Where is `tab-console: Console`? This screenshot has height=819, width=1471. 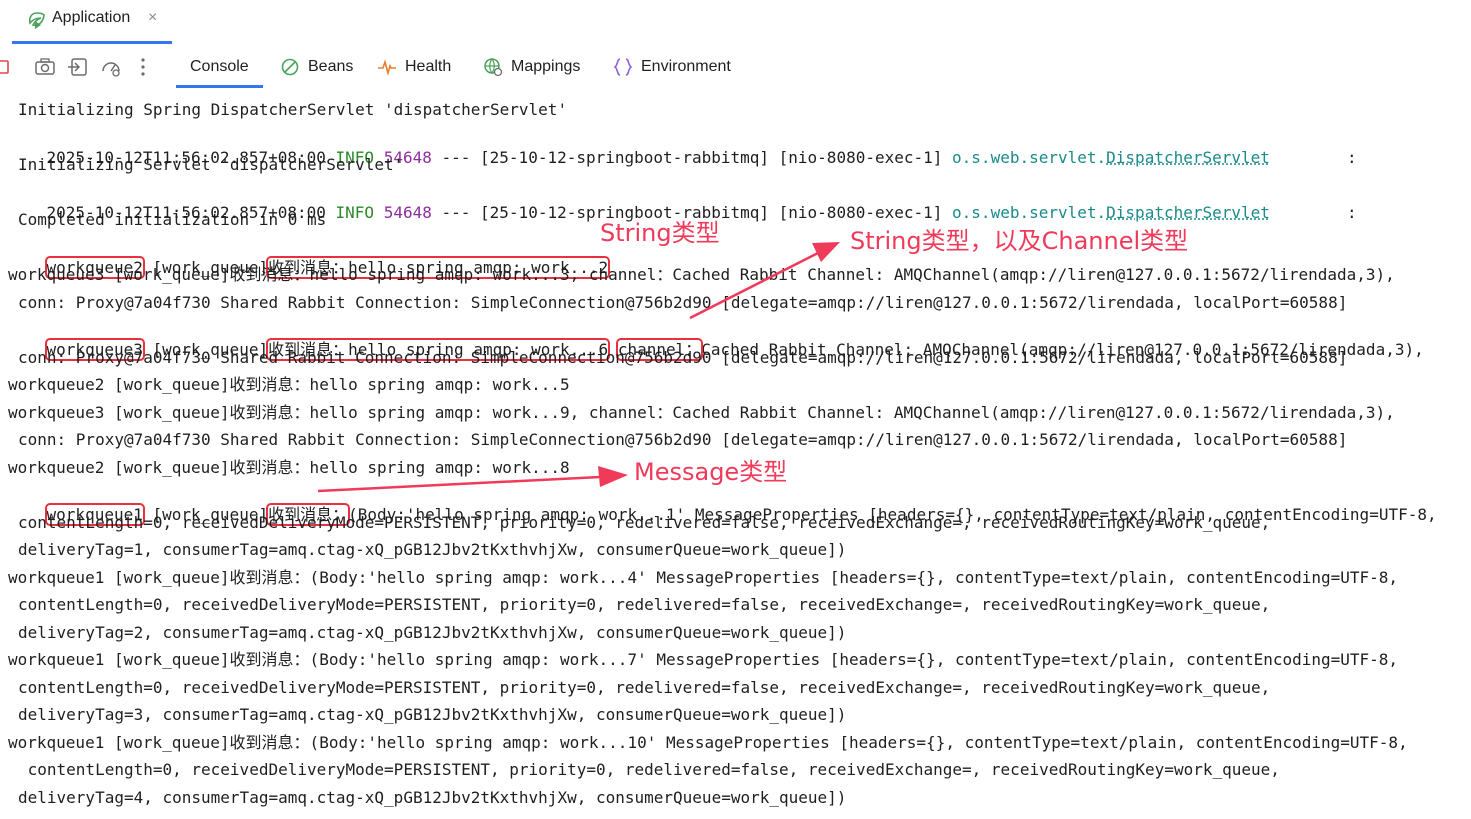
tab-console: Console is located at coordinates (219, 67).